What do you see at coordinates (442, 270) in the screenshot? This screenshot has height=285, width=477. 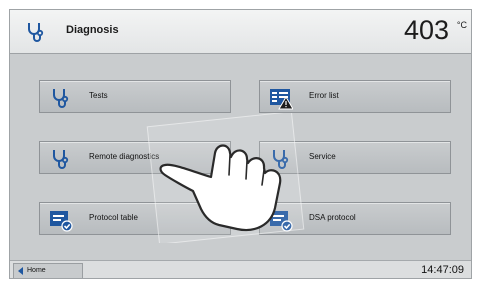 I see `clock: 14:47:09` at bounding box center [442, 270].